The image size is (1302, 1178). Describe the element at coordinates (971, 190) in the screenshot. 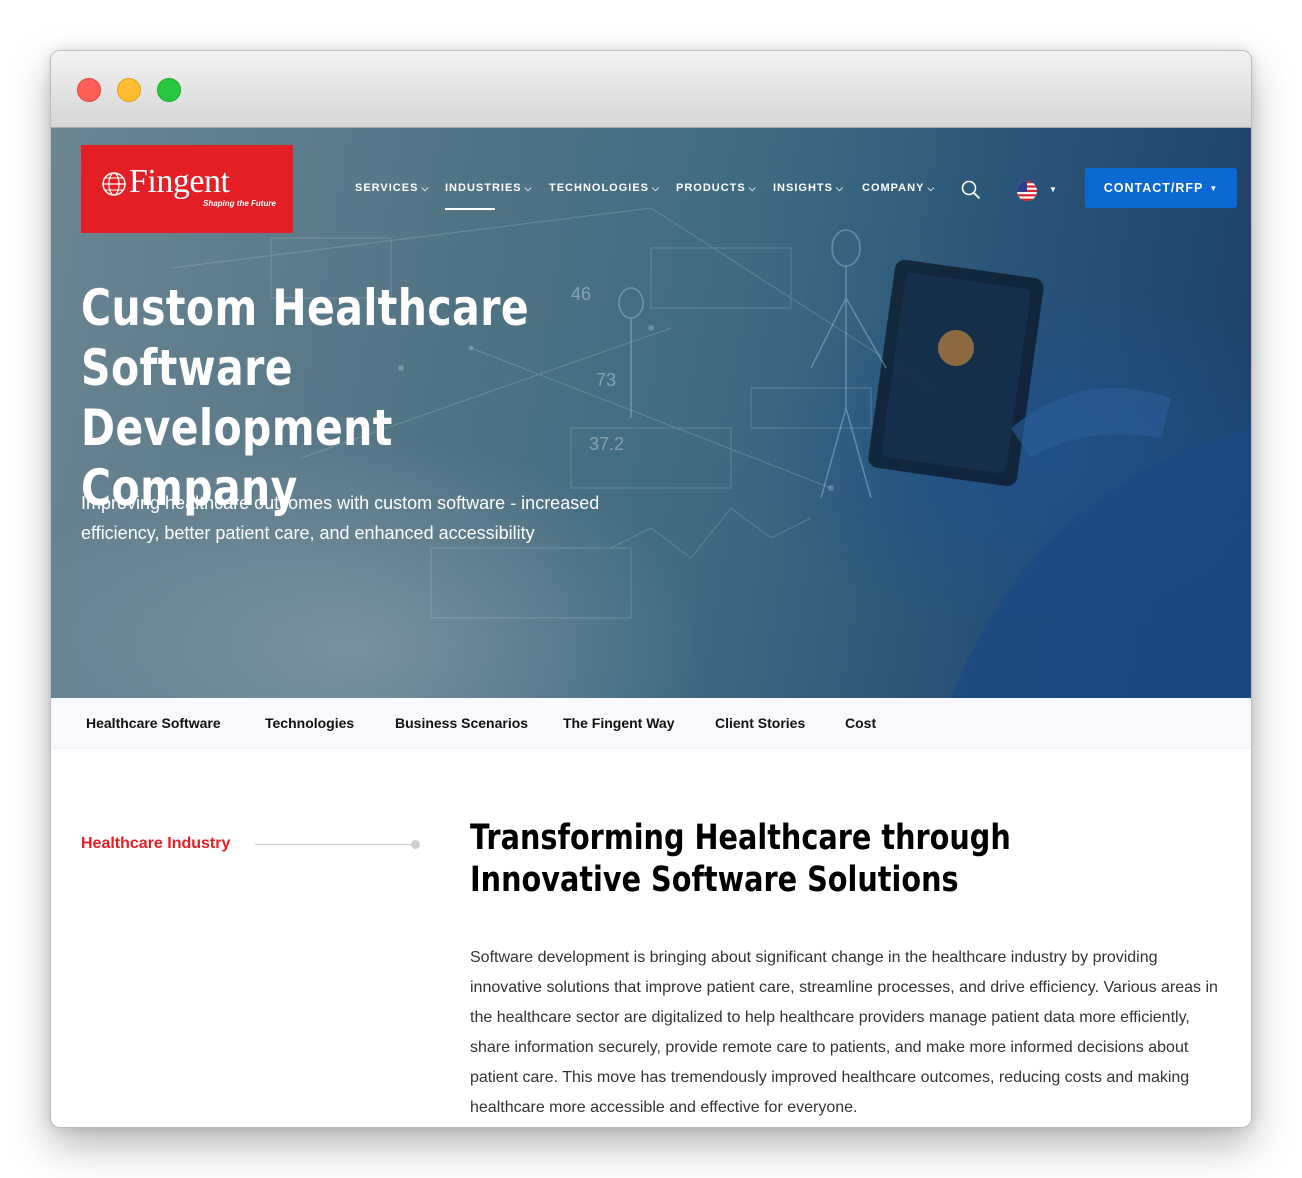

I see `search-icon` at that location.